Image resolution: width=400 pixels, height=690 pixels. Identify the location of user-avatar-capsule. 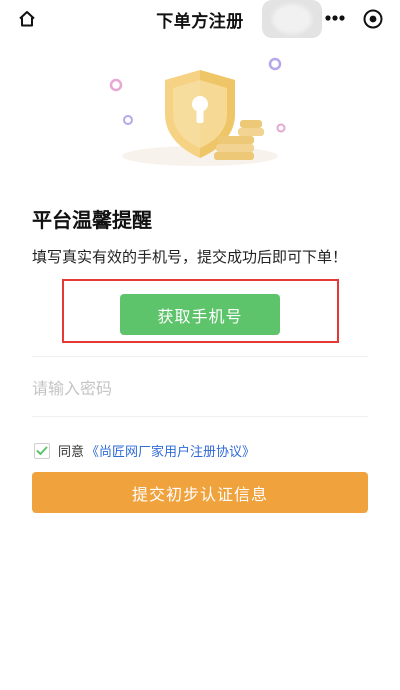
(292, 19).